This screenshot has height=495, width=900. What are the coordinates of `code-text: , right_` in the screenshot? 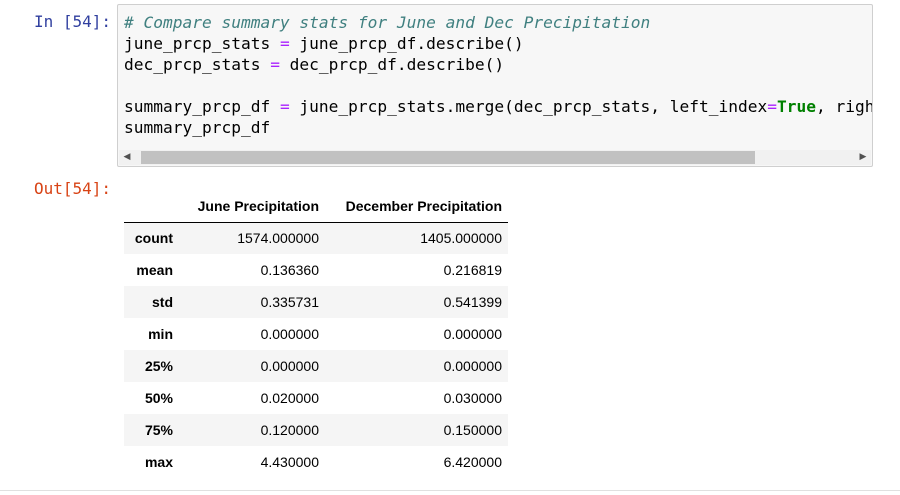 It's located at (843, 106).